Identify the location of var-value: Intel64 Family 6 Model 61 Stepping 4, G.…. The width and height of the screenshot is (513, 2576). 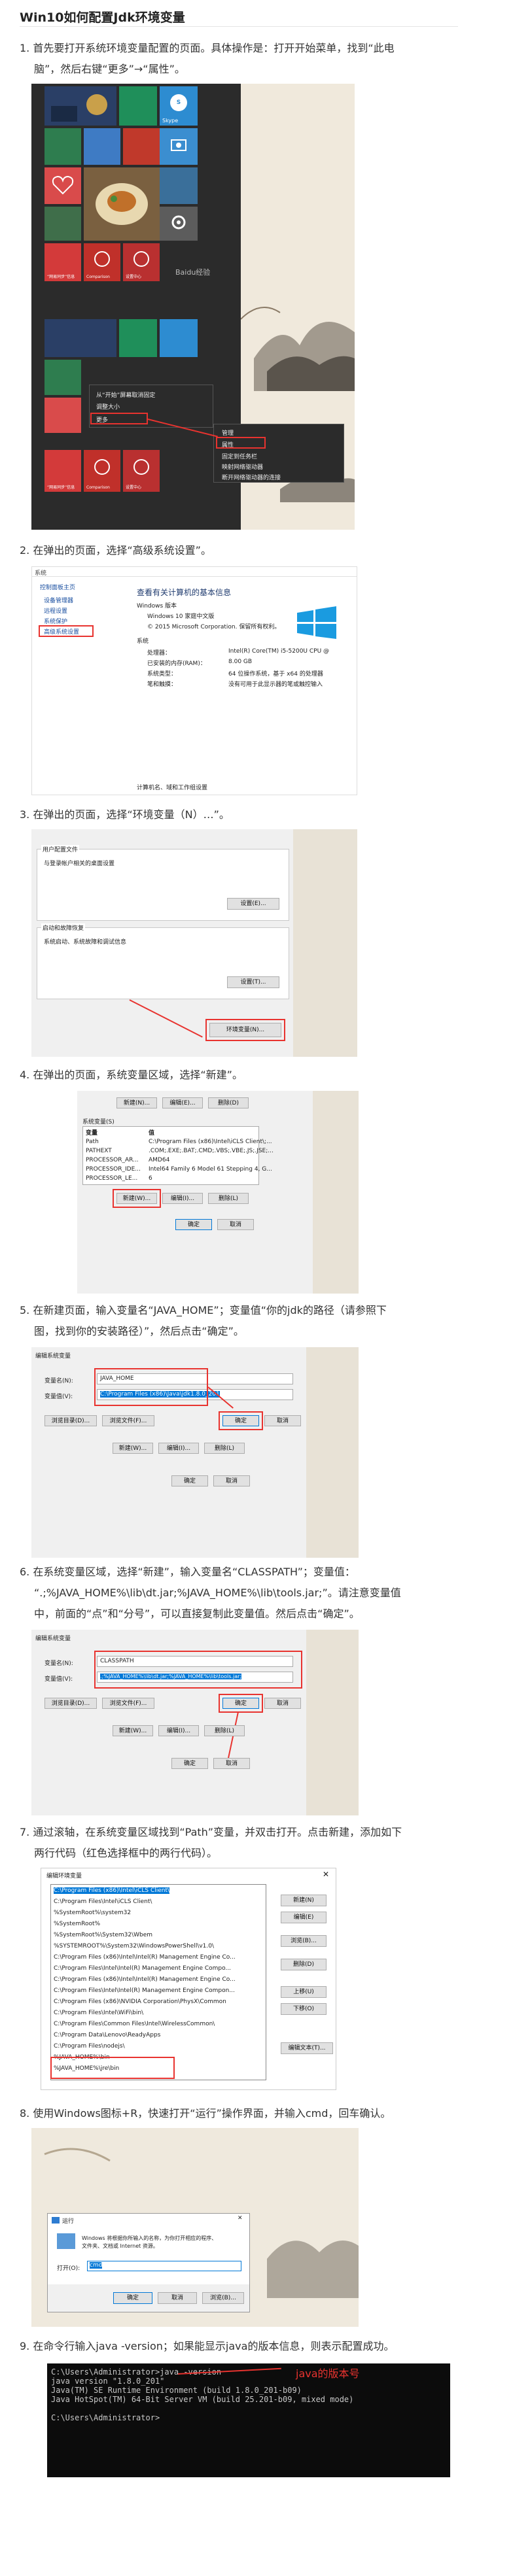
(210, 1170).